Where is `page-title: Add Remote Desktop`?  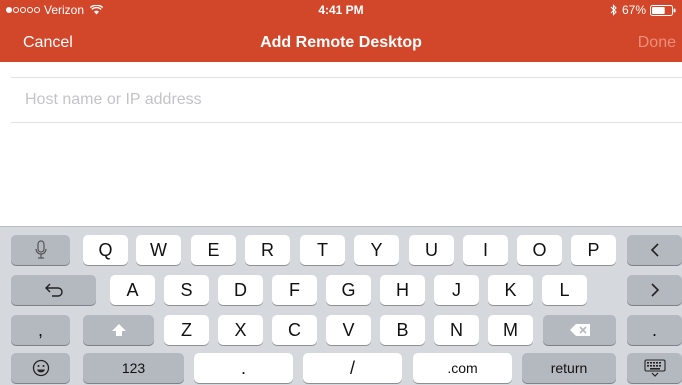
page-title: Add Remote Desktop is located at coordinates (341, 42).